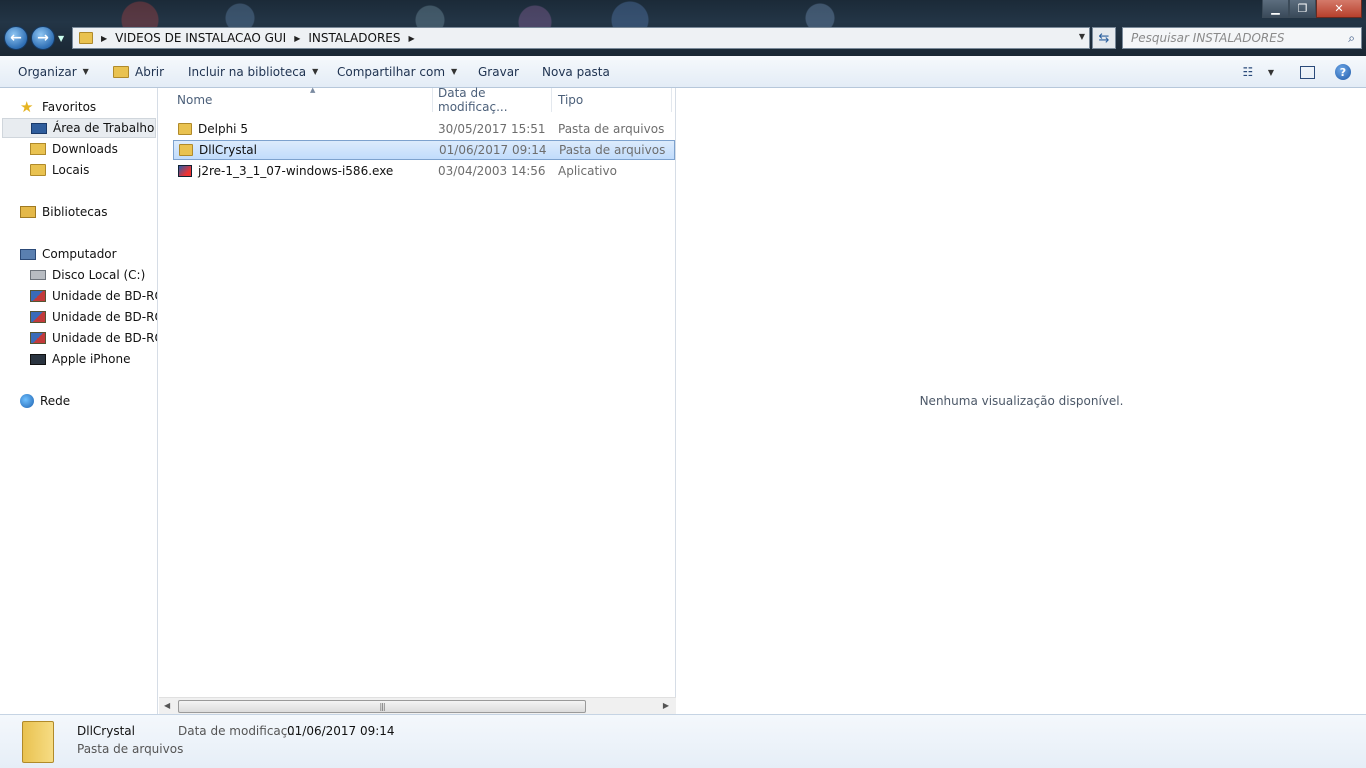 The height and width of the screenshot is (768, 1366). Describe the element at coordinates (1351, 38) in the screenshot. I see `search-icon: ⌕` at that location.